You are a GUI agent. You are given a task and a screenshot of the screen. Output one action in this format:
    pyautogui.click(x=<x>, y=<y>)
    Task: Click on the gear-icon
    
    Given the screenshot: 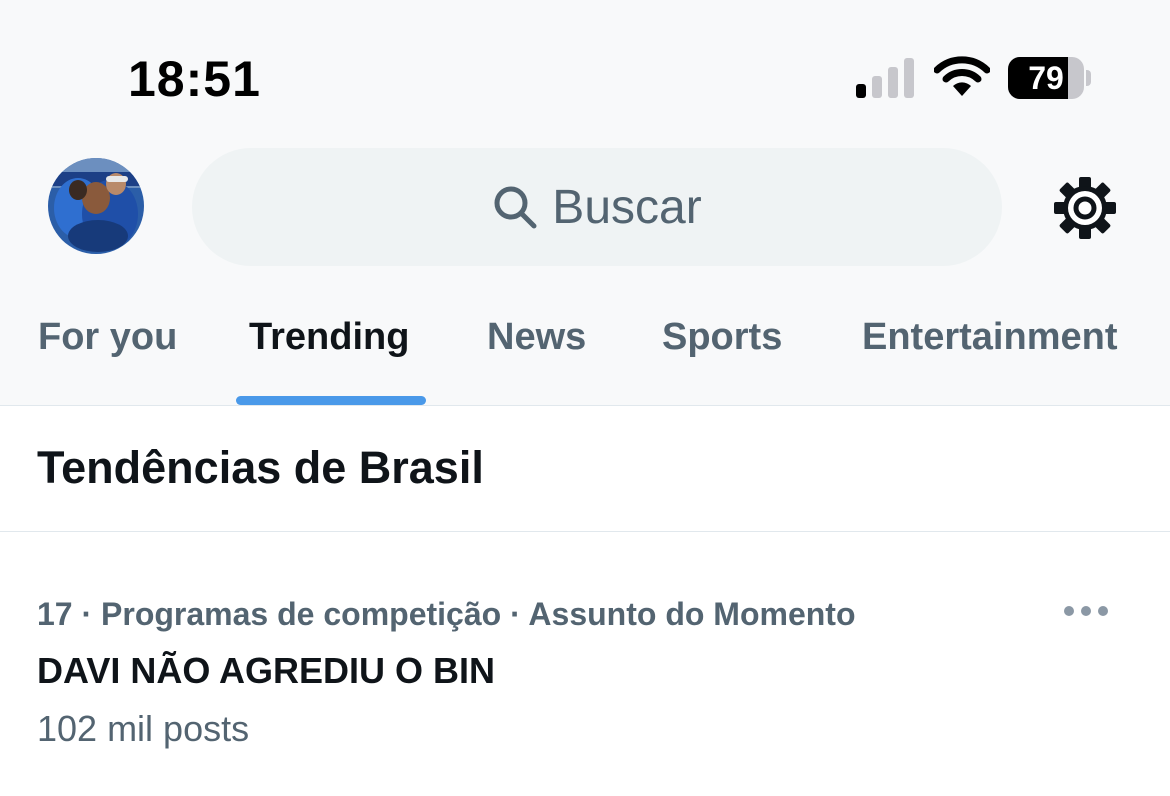 What is the action you would take?
    pyautogui.click(x=1085, y=208)
    